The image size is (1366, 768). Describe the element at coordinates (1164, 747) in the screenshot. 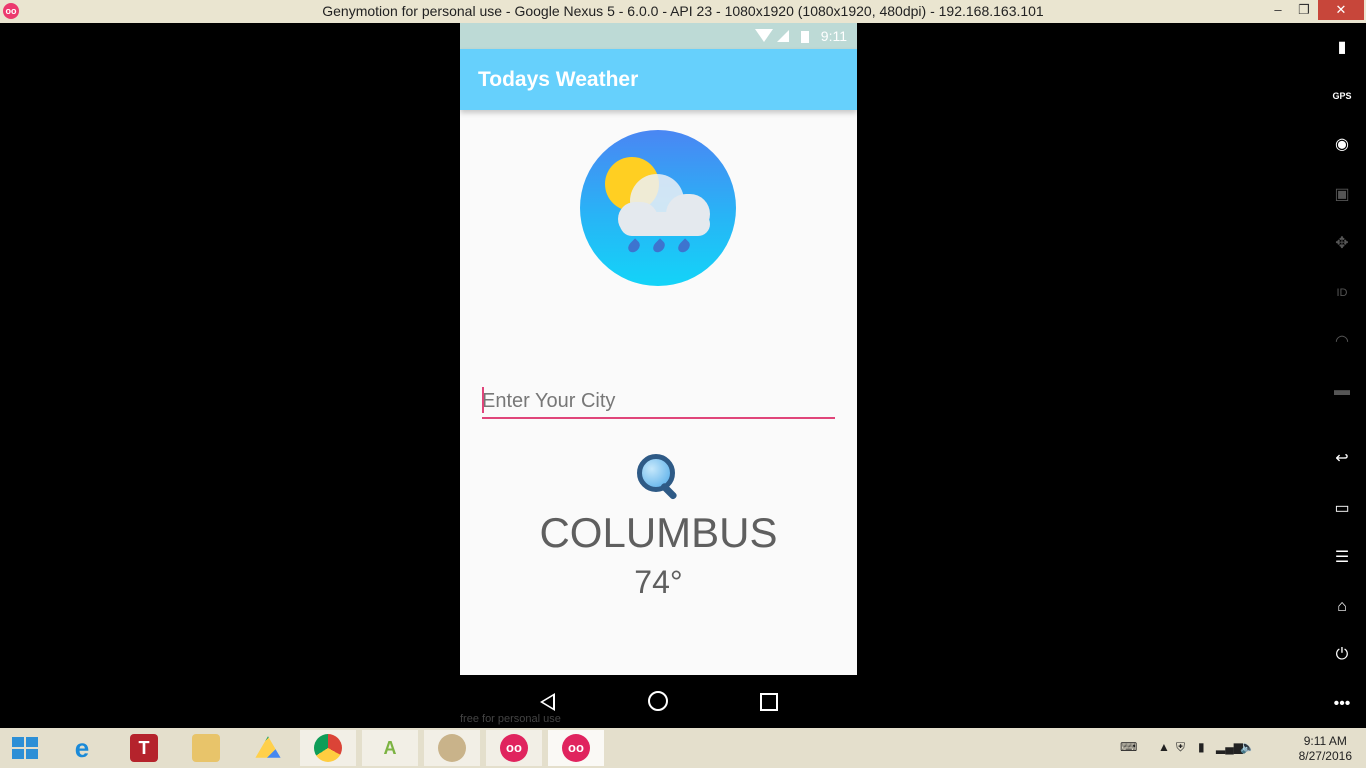

I see `show-hidden-icons-icon: ▲` at that location.